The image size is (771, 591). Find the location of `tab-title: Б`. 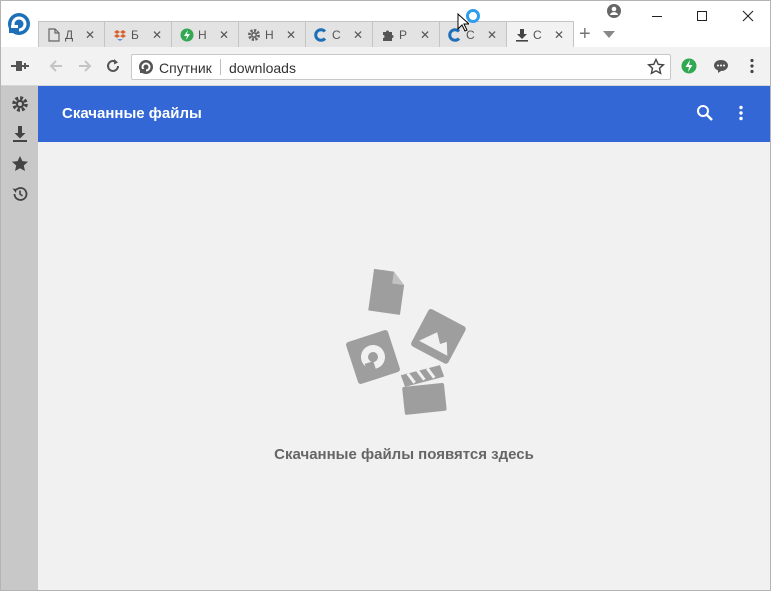

tab-title: Б is located at coordinates (135, 34).